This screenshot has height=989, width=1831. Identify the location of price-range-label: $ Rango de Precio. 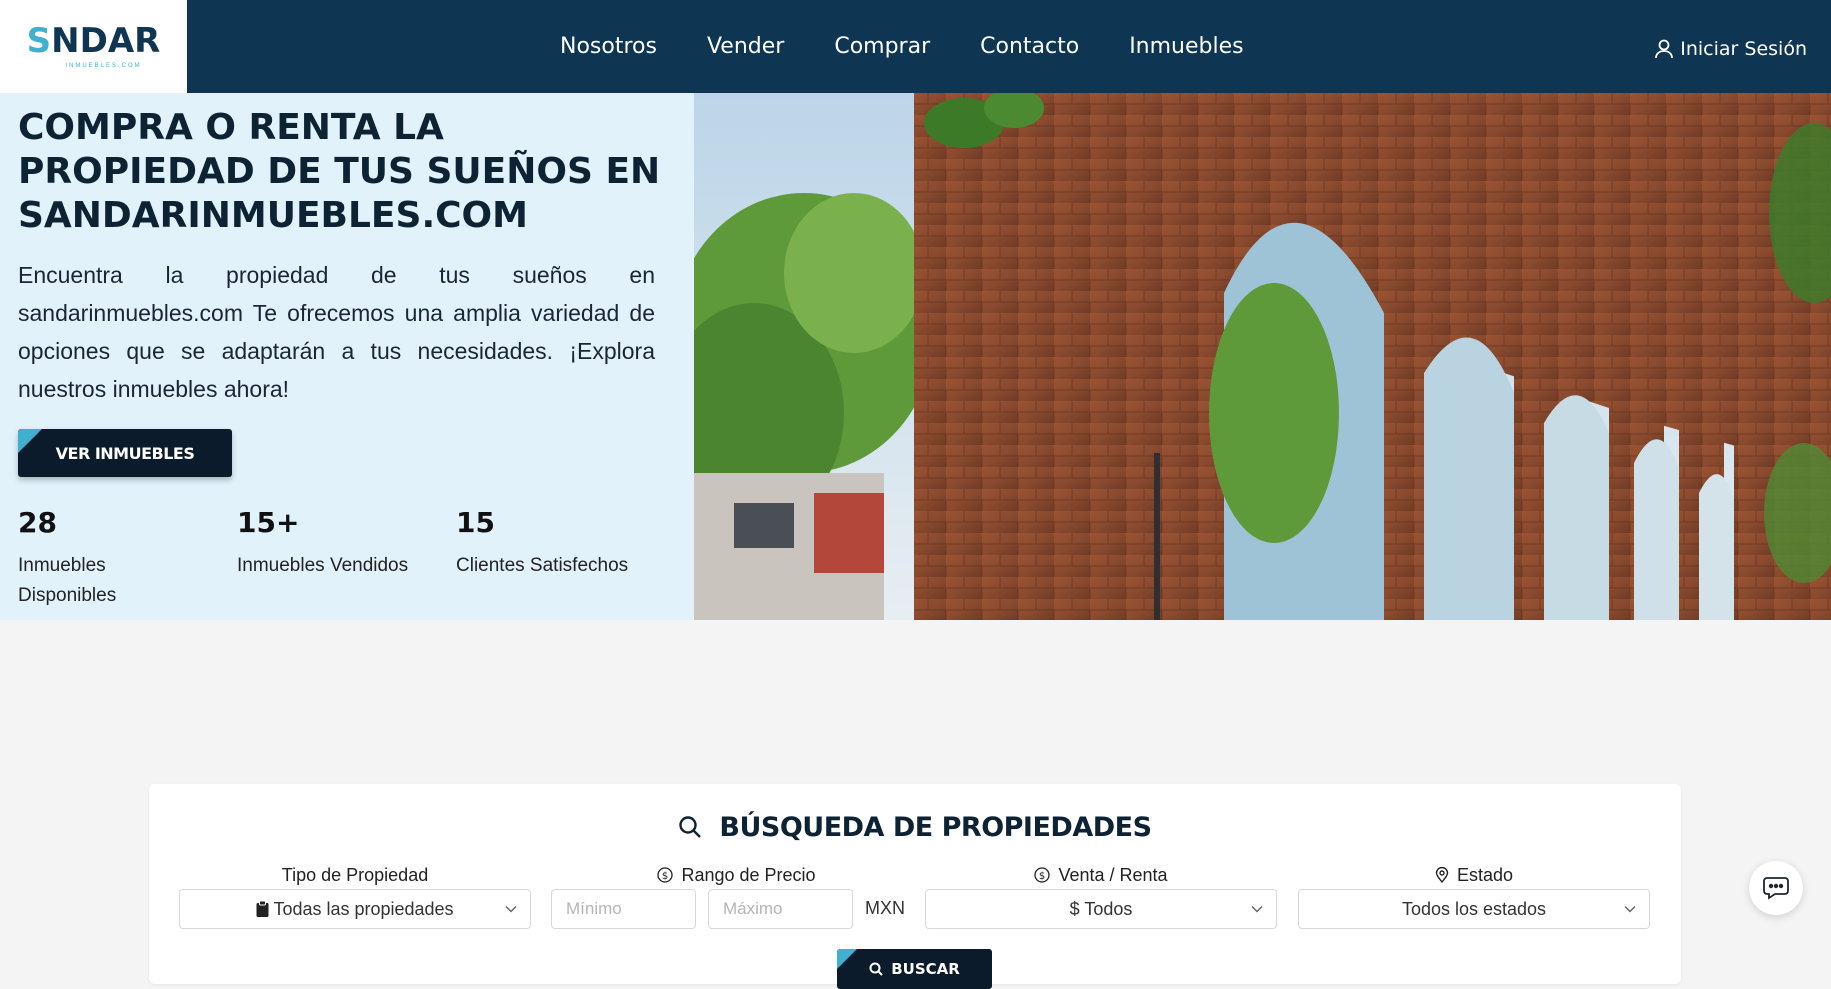
(736, 875).